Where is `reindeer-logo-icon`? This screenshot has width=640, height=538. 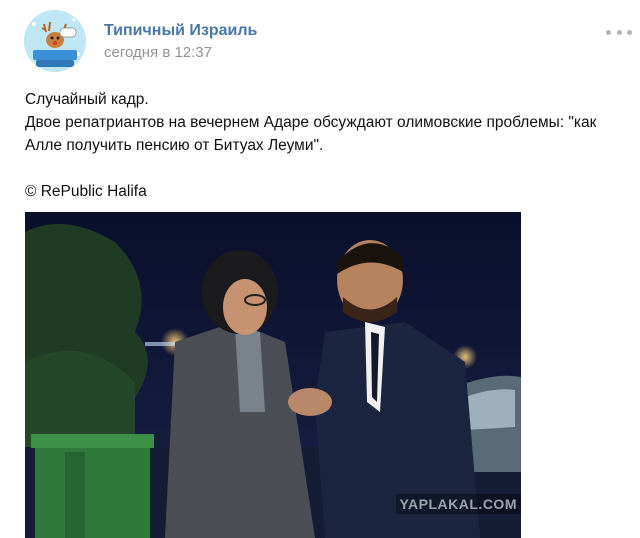 reindeer-logo-icon is located at coordinates (55, 41).